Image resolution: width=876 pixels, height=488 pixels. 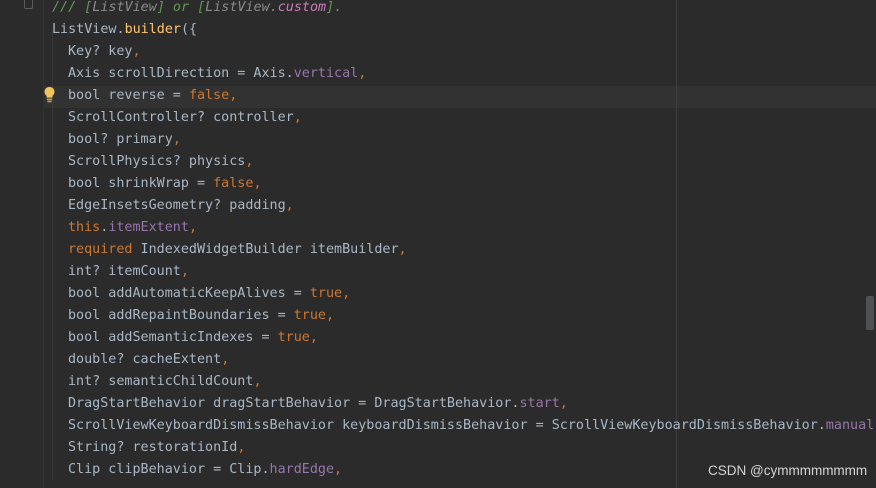 I want to click on param-line: bool addRepaintBoundaries = true,, so click(x=201, y=315).